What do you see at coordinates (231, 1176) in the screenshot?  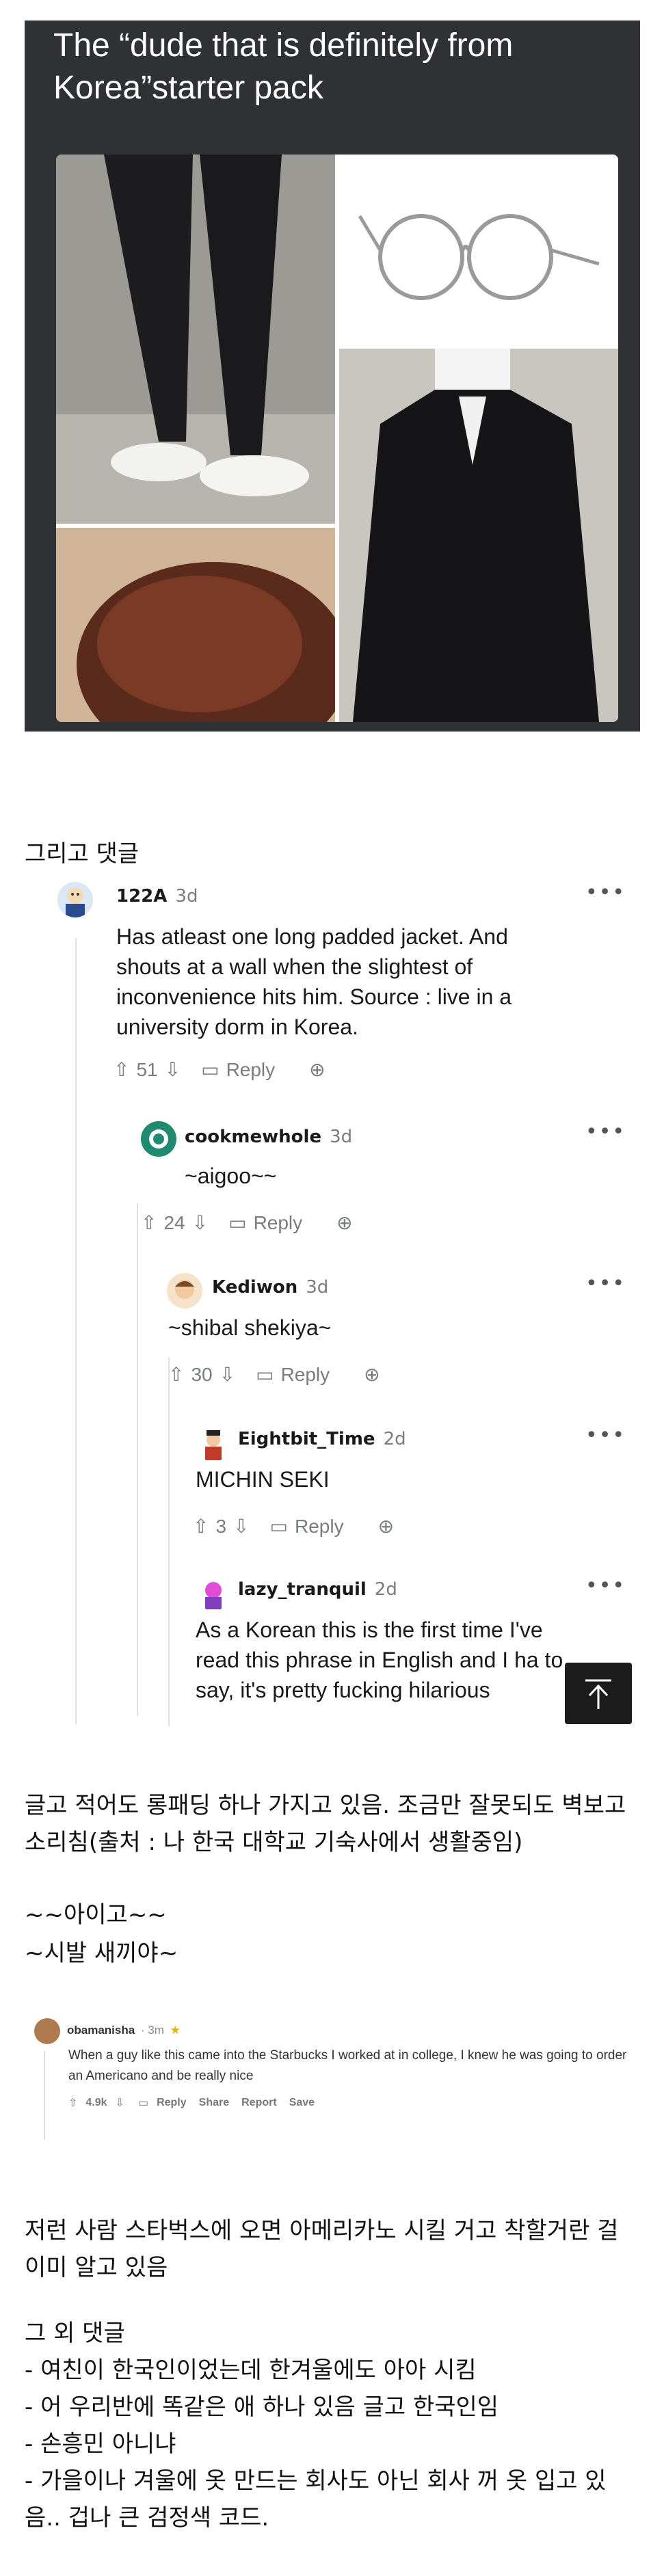 I see `comment-text: ~aigoo~~` at bounding box center [231, 1176].